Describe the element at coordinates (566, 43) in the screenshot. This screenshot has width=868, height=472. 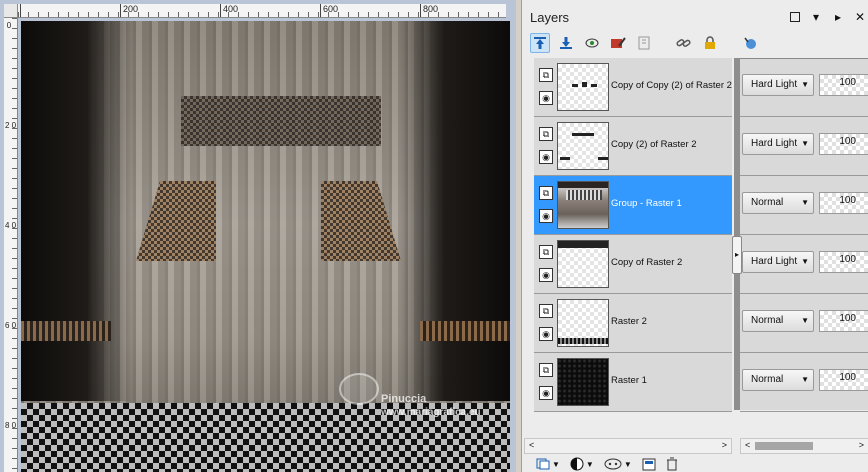
I see `move-layer-down-icon` at that location.